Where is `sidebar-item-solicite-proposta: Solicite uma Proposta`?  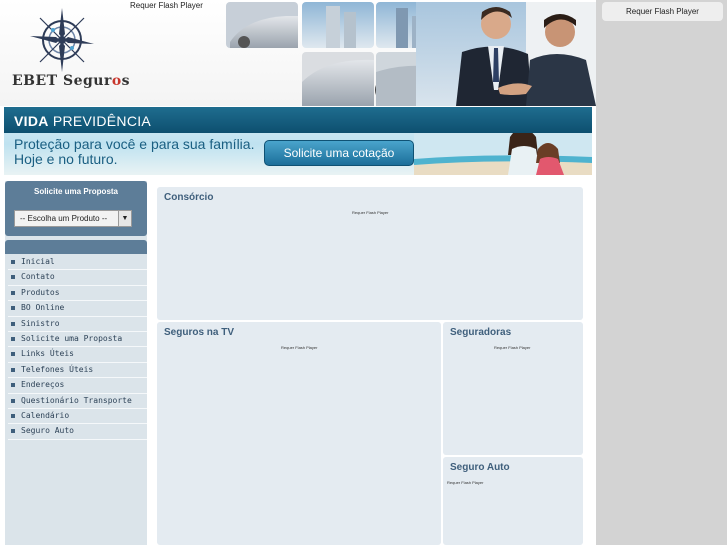
sidebar-item-solicite-proposta: Solicite uma Proposta is located at coordinates (77, 340).